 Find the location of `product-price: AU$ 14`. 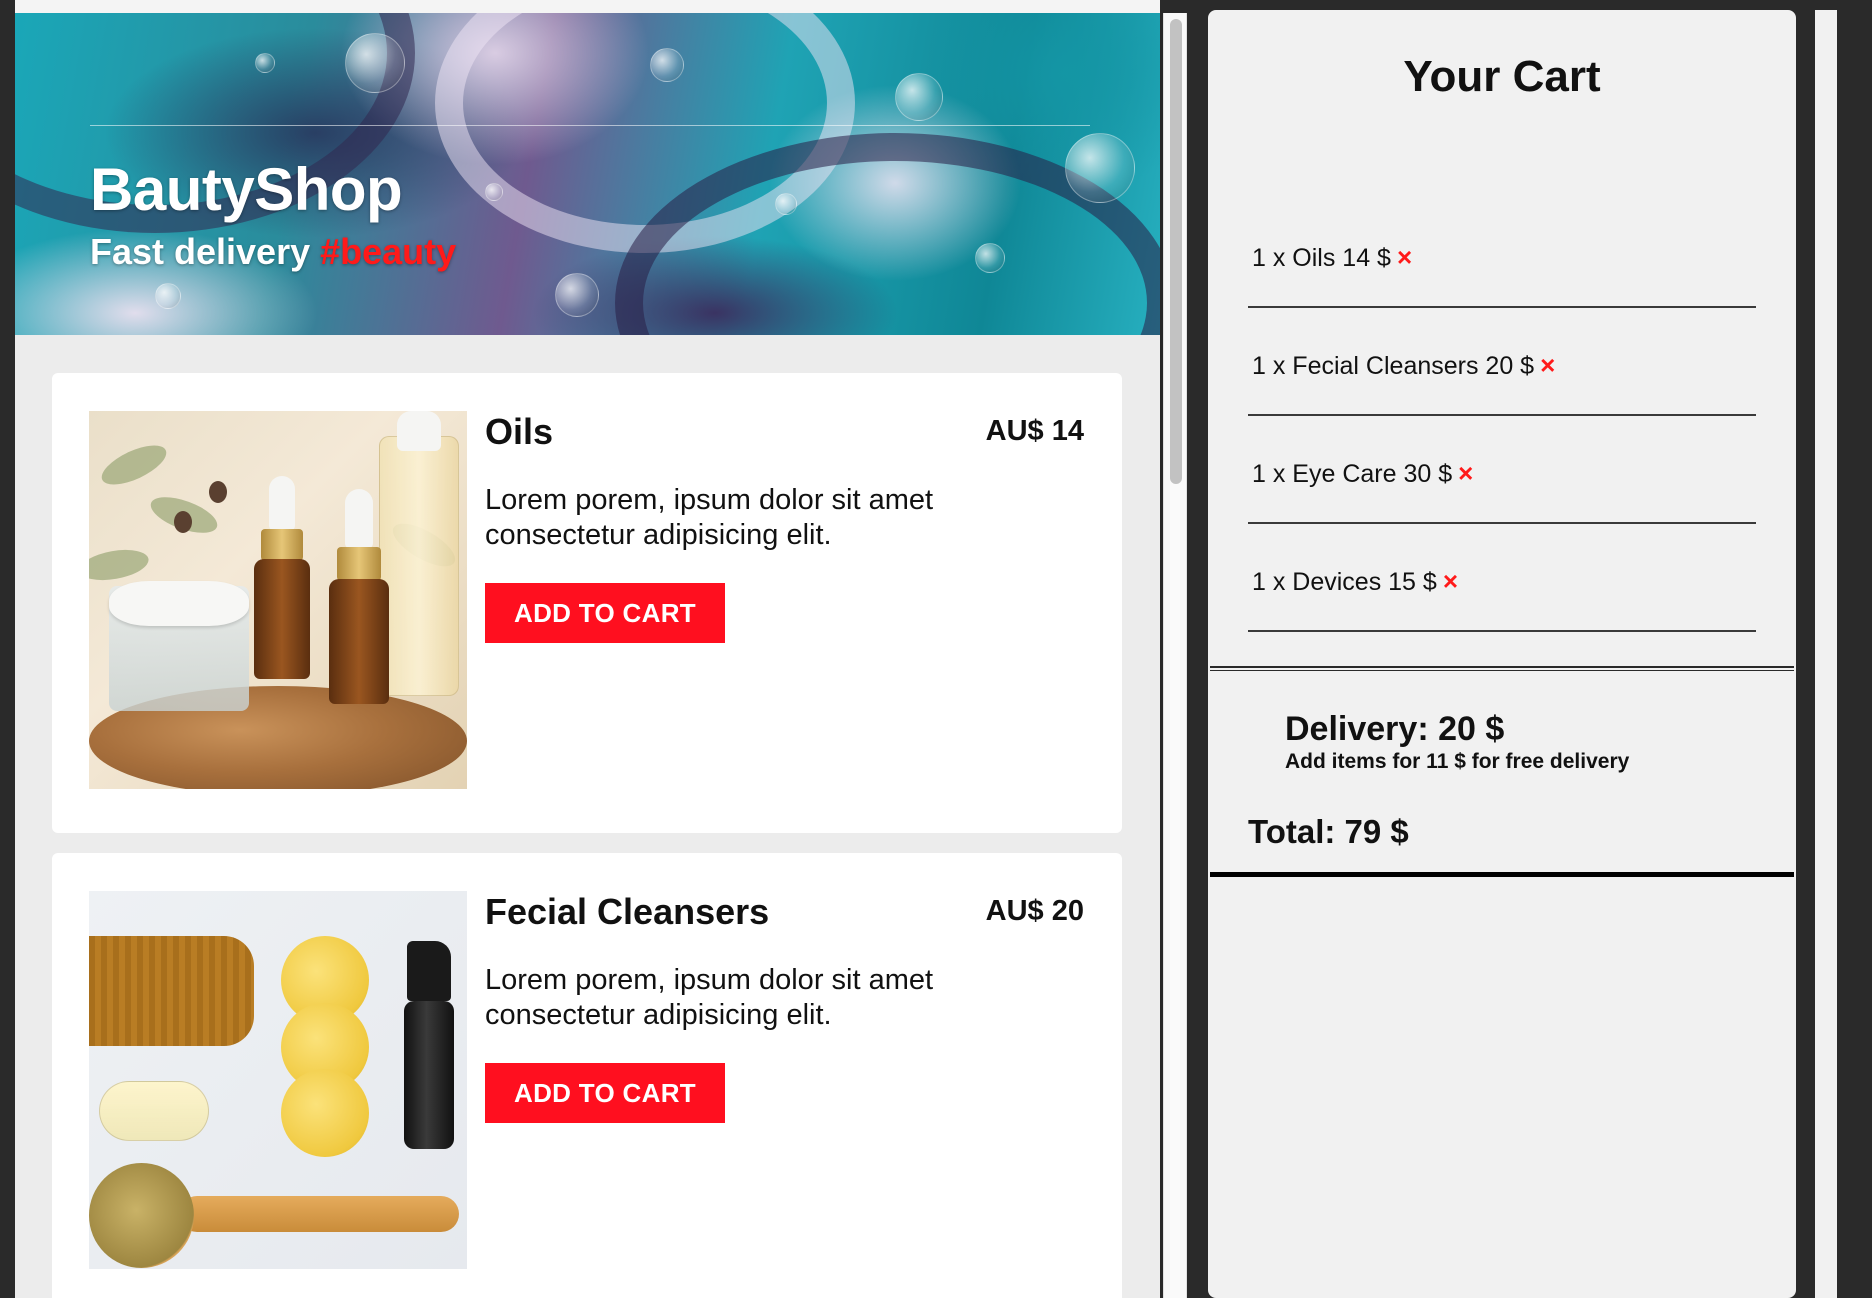

product-price: AU$ 14 is located at coordinates (1034, 431).